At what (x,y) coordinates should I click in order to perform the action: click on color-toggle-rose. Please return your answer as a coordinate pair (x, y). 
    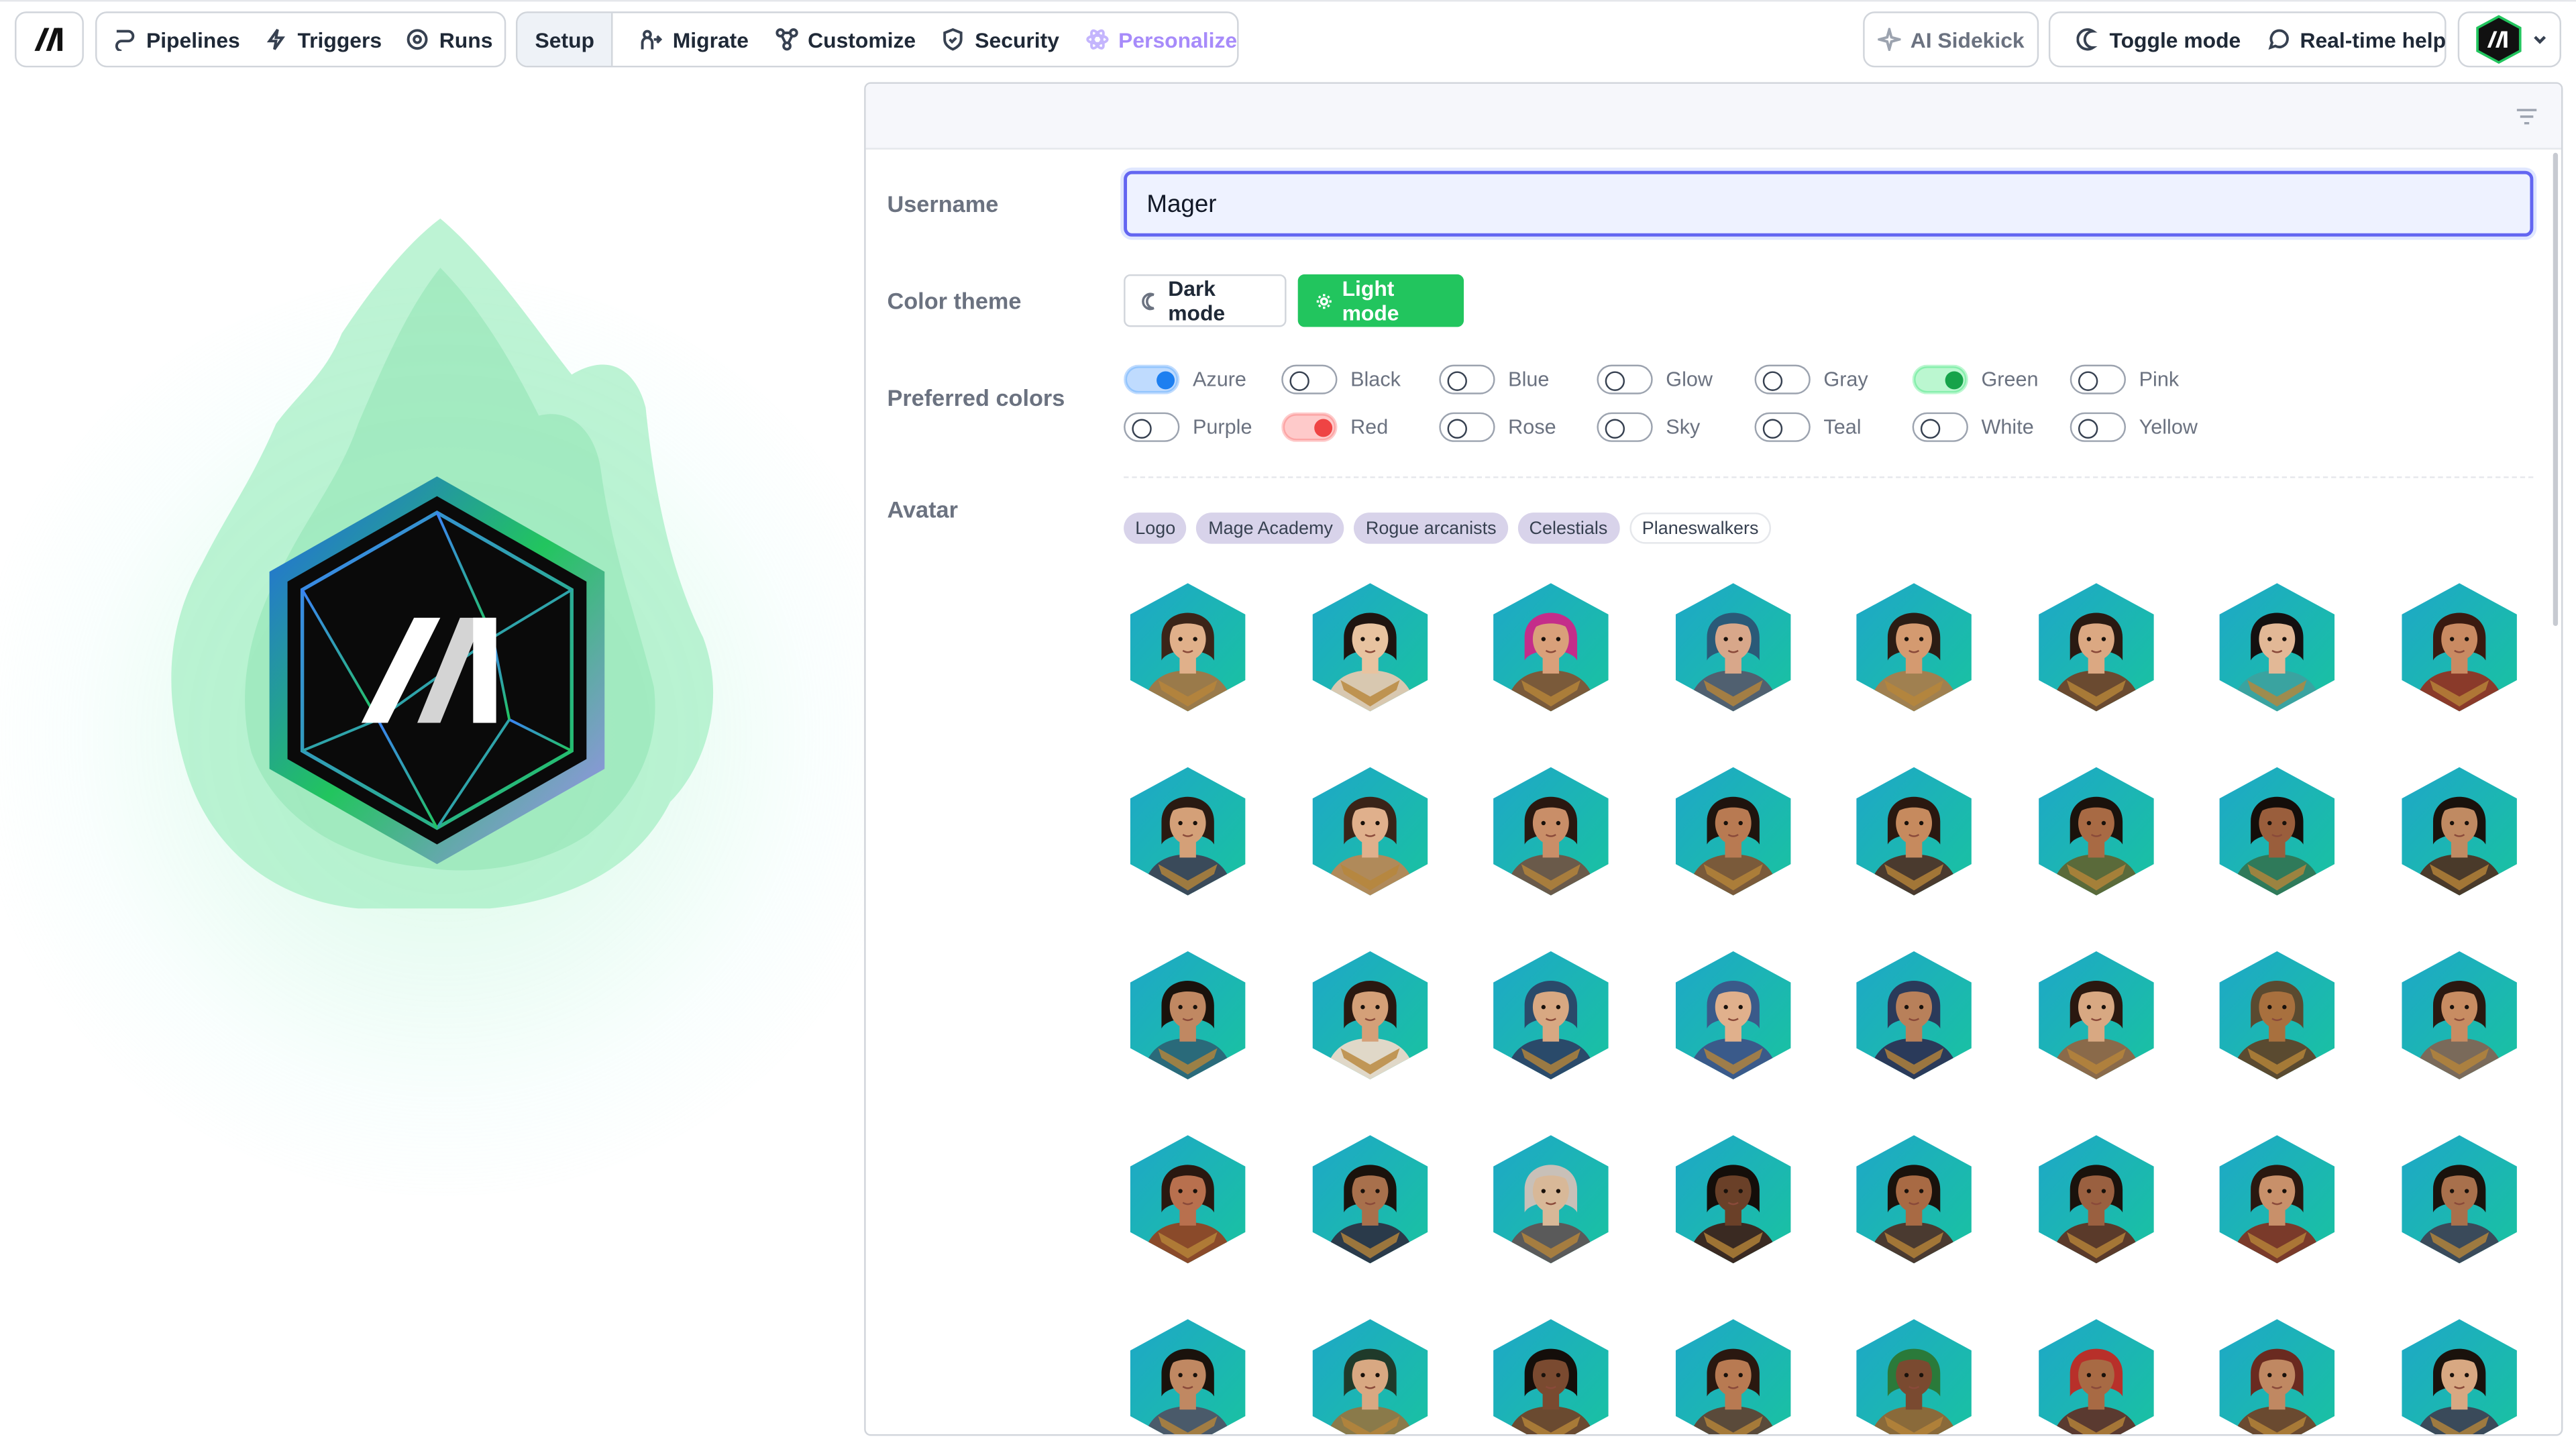
    Looking at the image, I should click on (1467, 427).